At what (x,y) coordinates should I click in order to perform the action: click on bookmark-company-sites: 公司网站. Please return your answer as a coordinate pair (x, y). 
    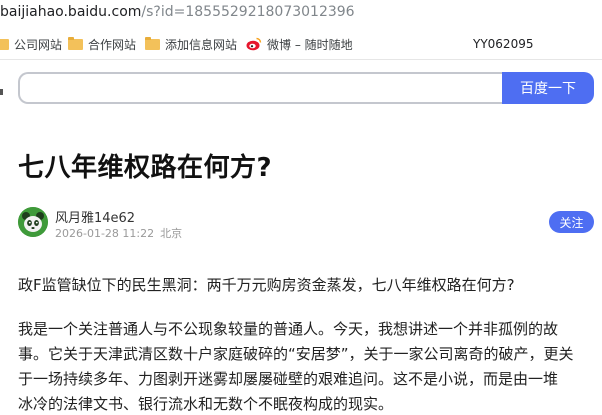
    Looking at the image, I should click on (31, 44).